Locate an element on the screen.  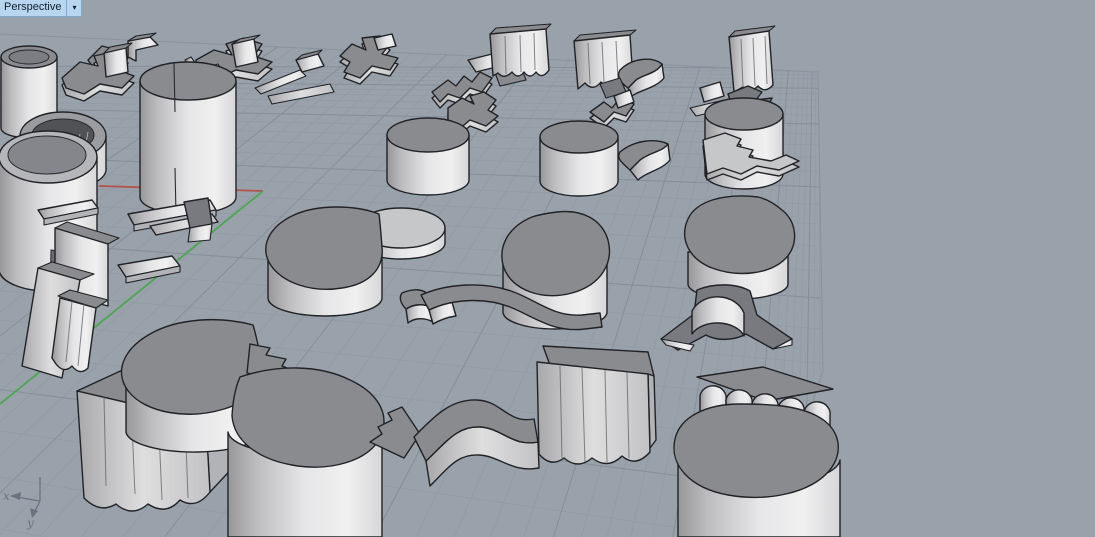
viewport-tab: Perspective ▾ is located at coordinates (41, 8).